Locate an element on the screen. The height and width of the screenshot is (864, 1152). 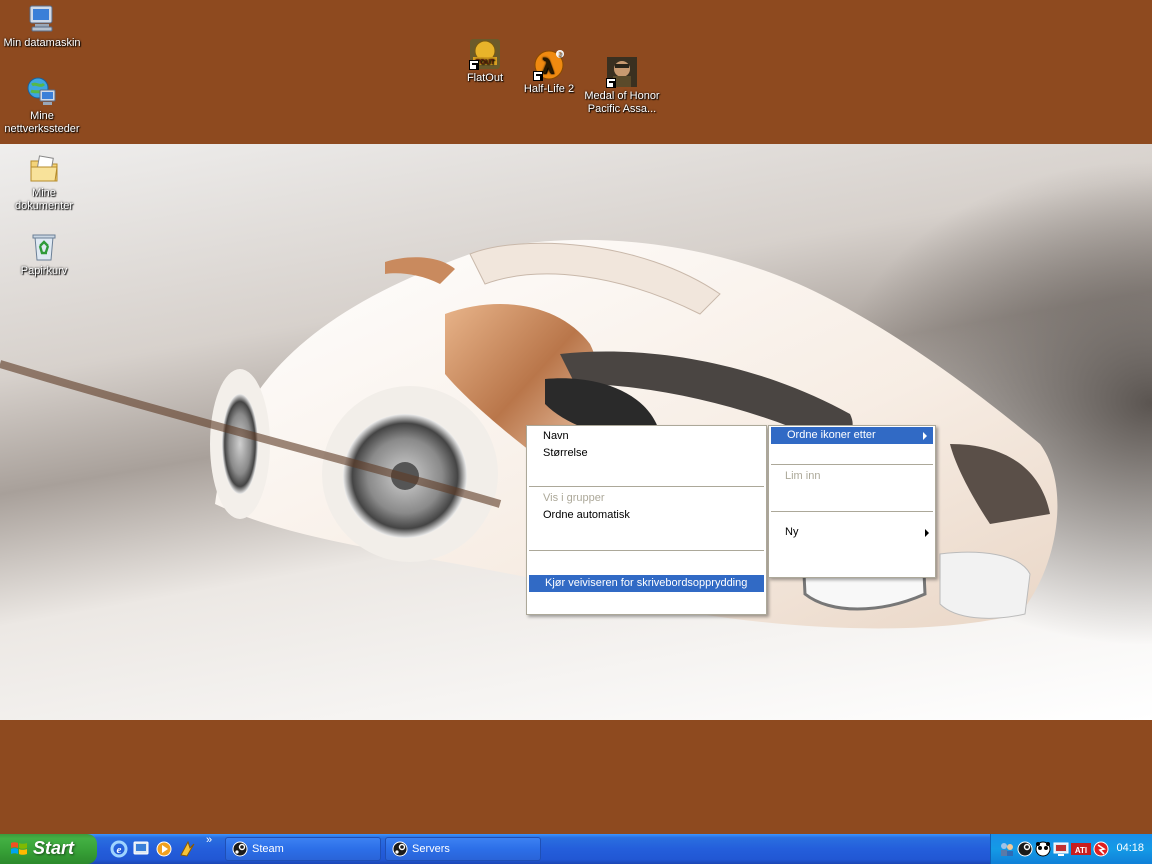
recycle-bin-icon is located at coordinates (44, 247).